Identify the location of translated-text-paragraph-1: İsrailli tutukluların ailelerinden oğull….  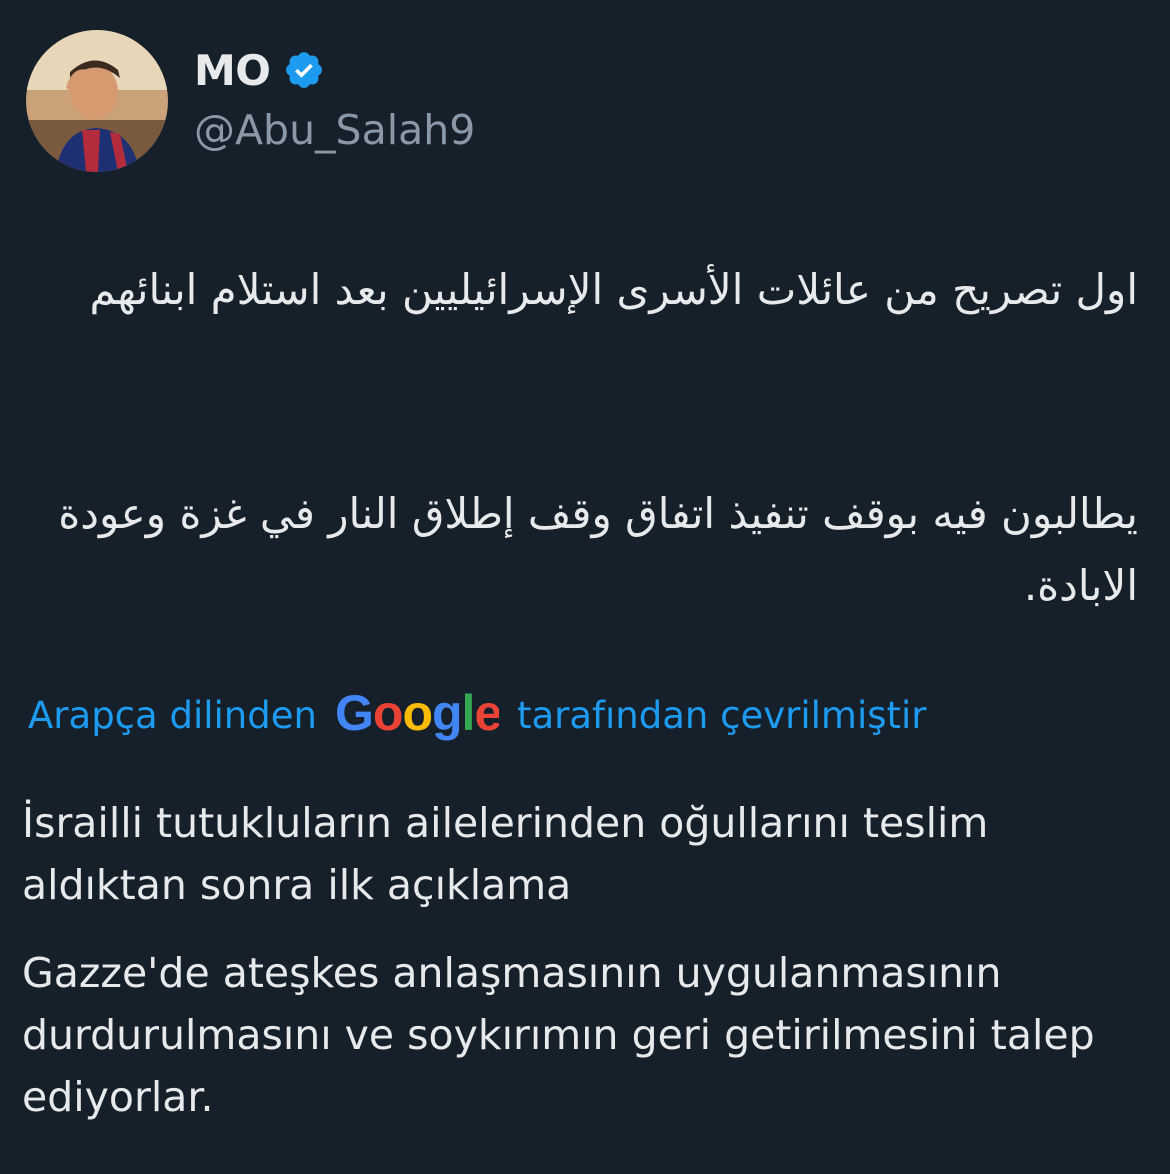
(505, 854).